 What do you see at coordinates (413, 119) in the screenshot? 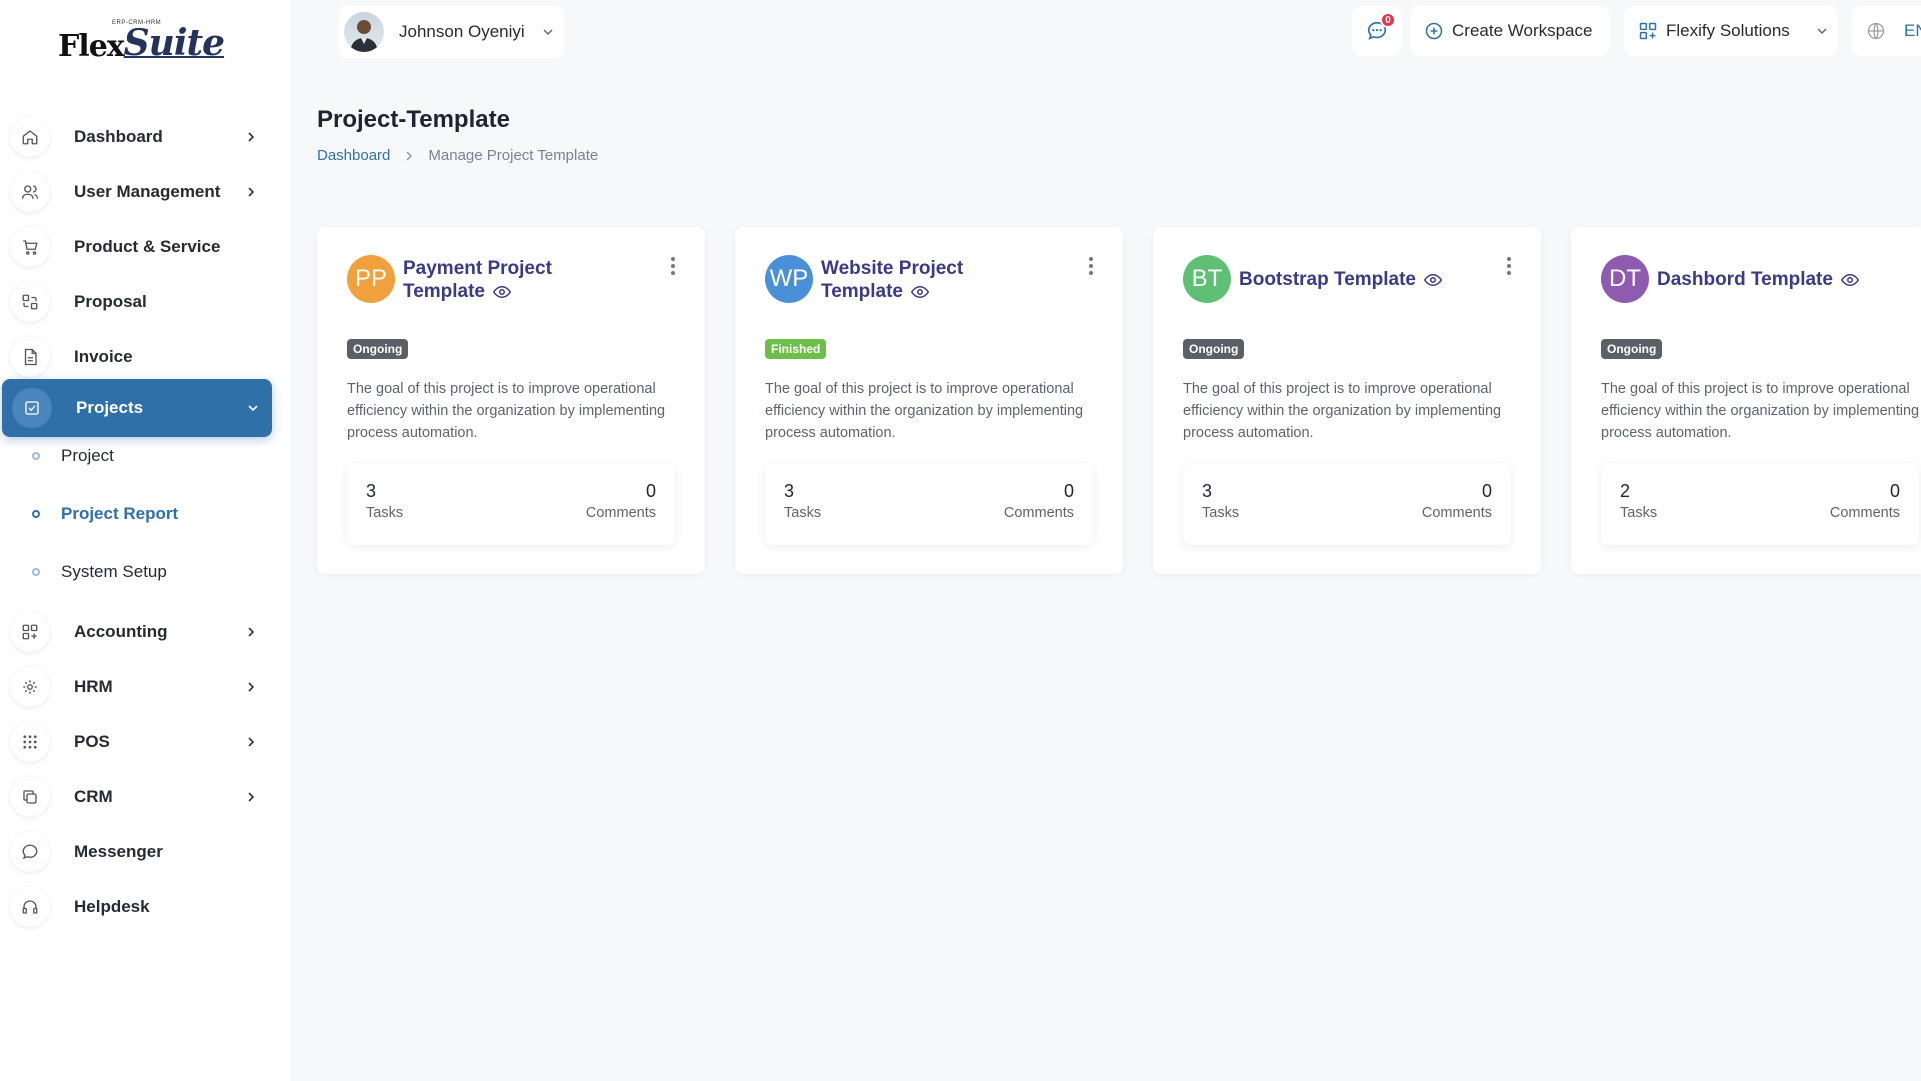
I see `page-title: Project-Template` at bounding box center [413, 119].